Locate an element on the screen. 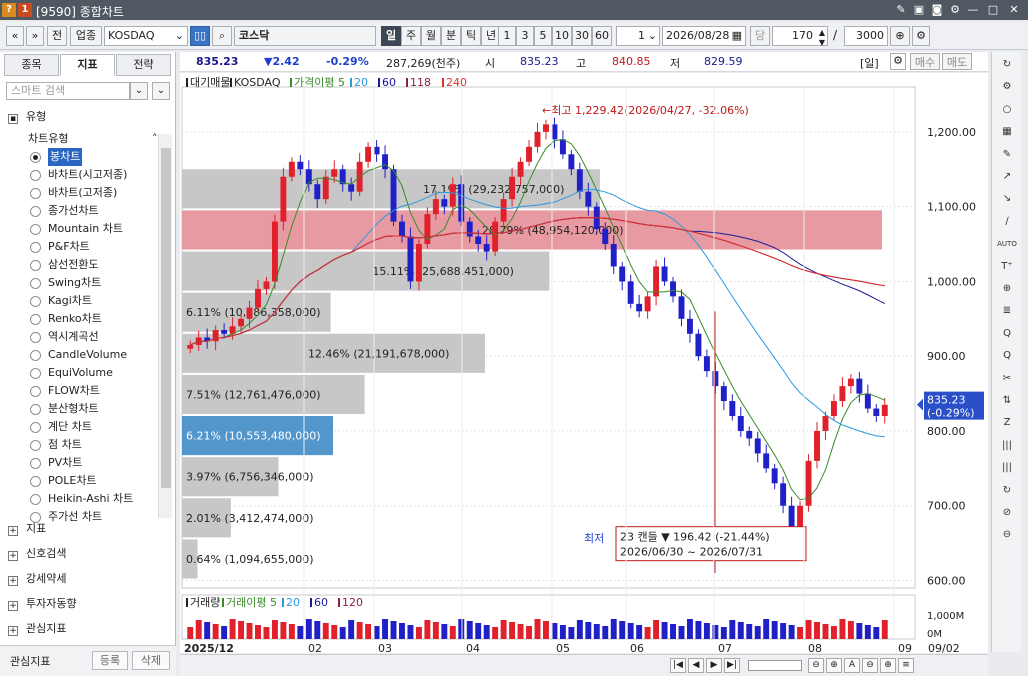  drawing-tool-icon: ⊖ is located at coordinates (1007, 535).